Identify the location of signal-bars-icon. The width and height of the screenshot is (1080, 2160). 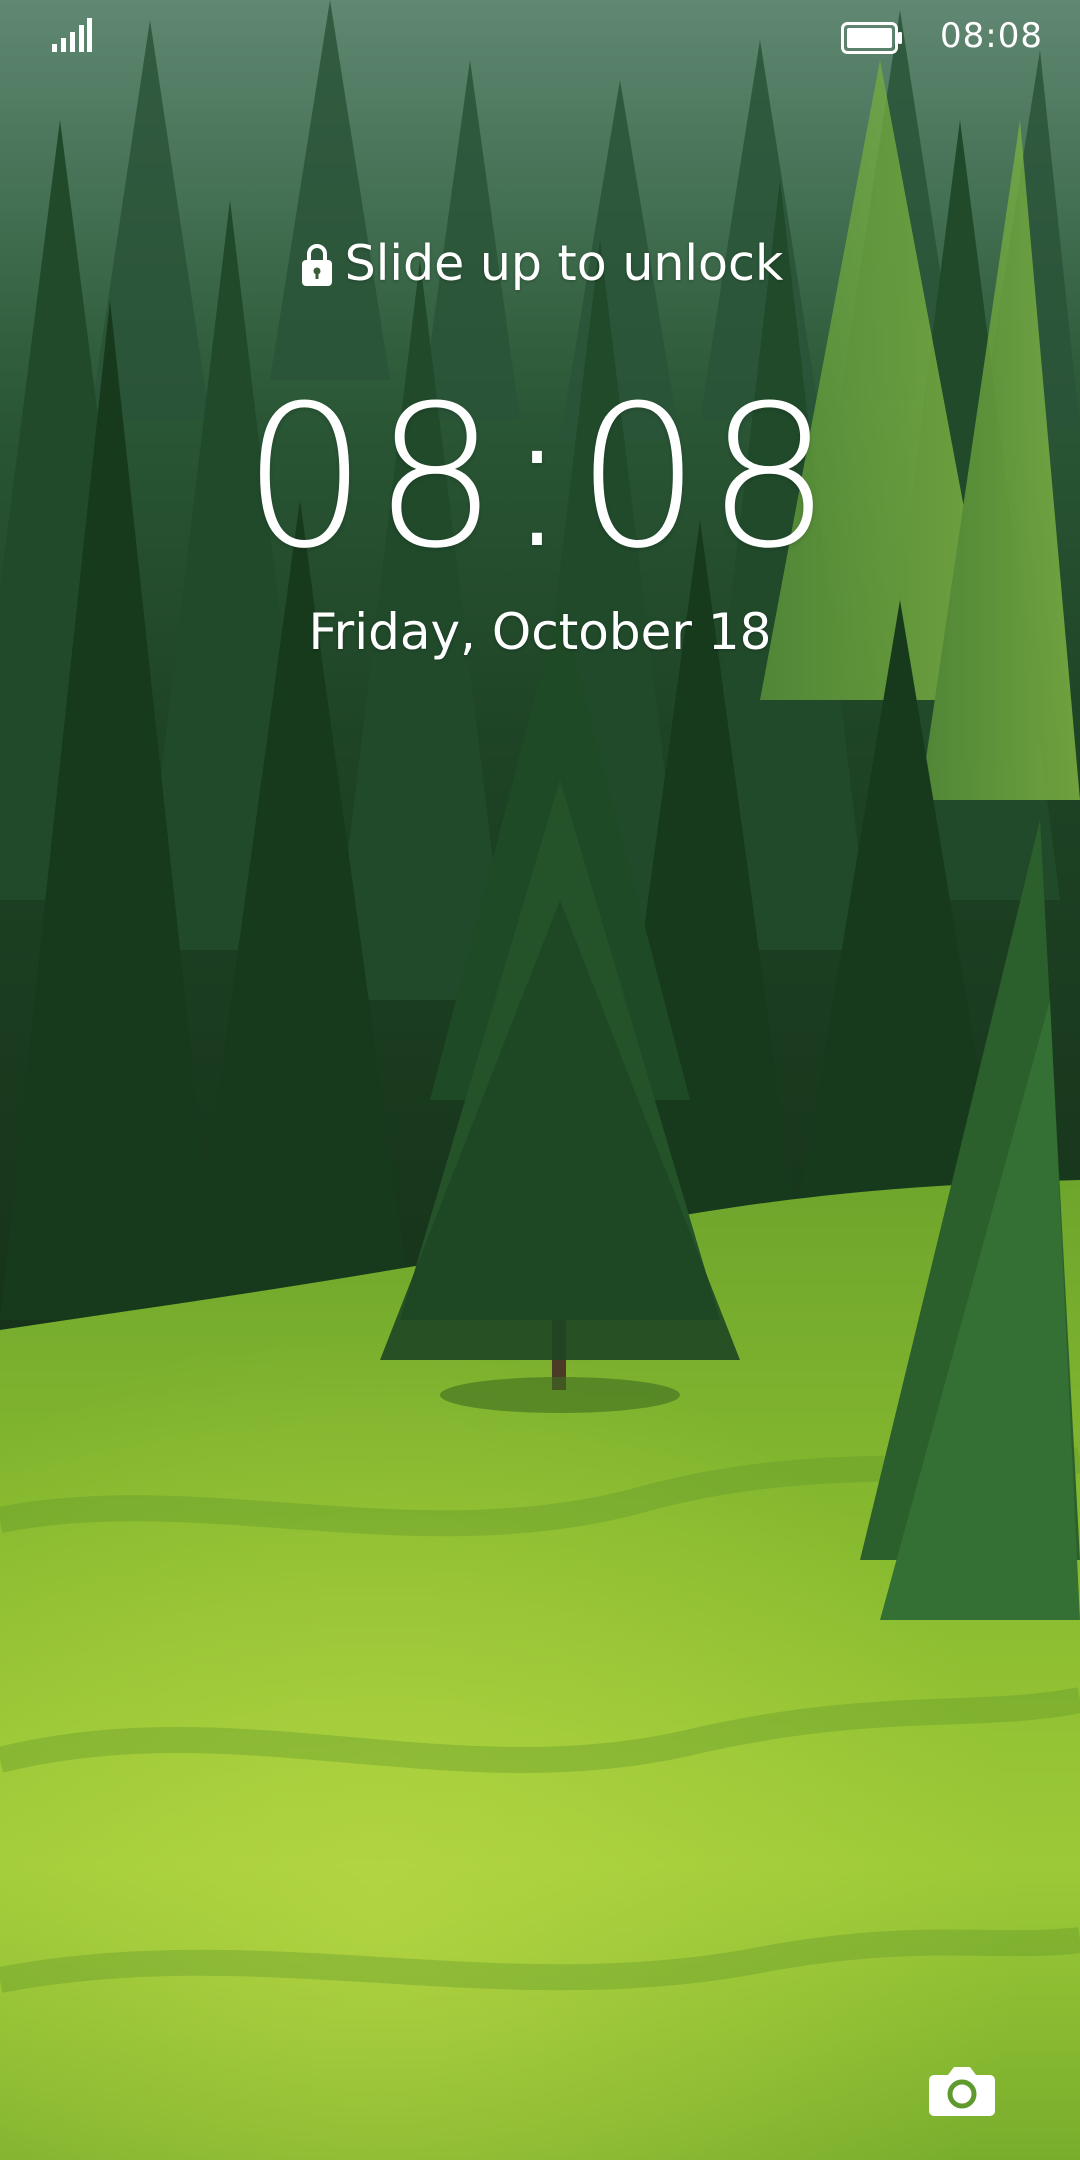
(72, 35).